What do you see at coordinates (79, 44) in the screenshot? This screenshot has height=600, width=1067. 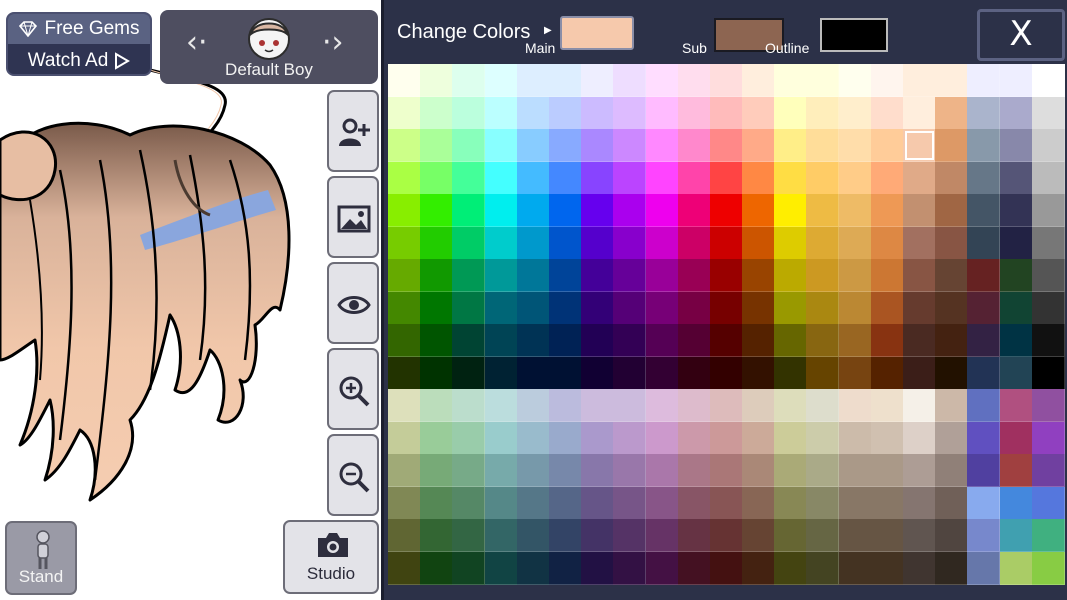 I see `free-gems-ad-button: Free Gems Watch Ad` at bounding box center [79, 44].